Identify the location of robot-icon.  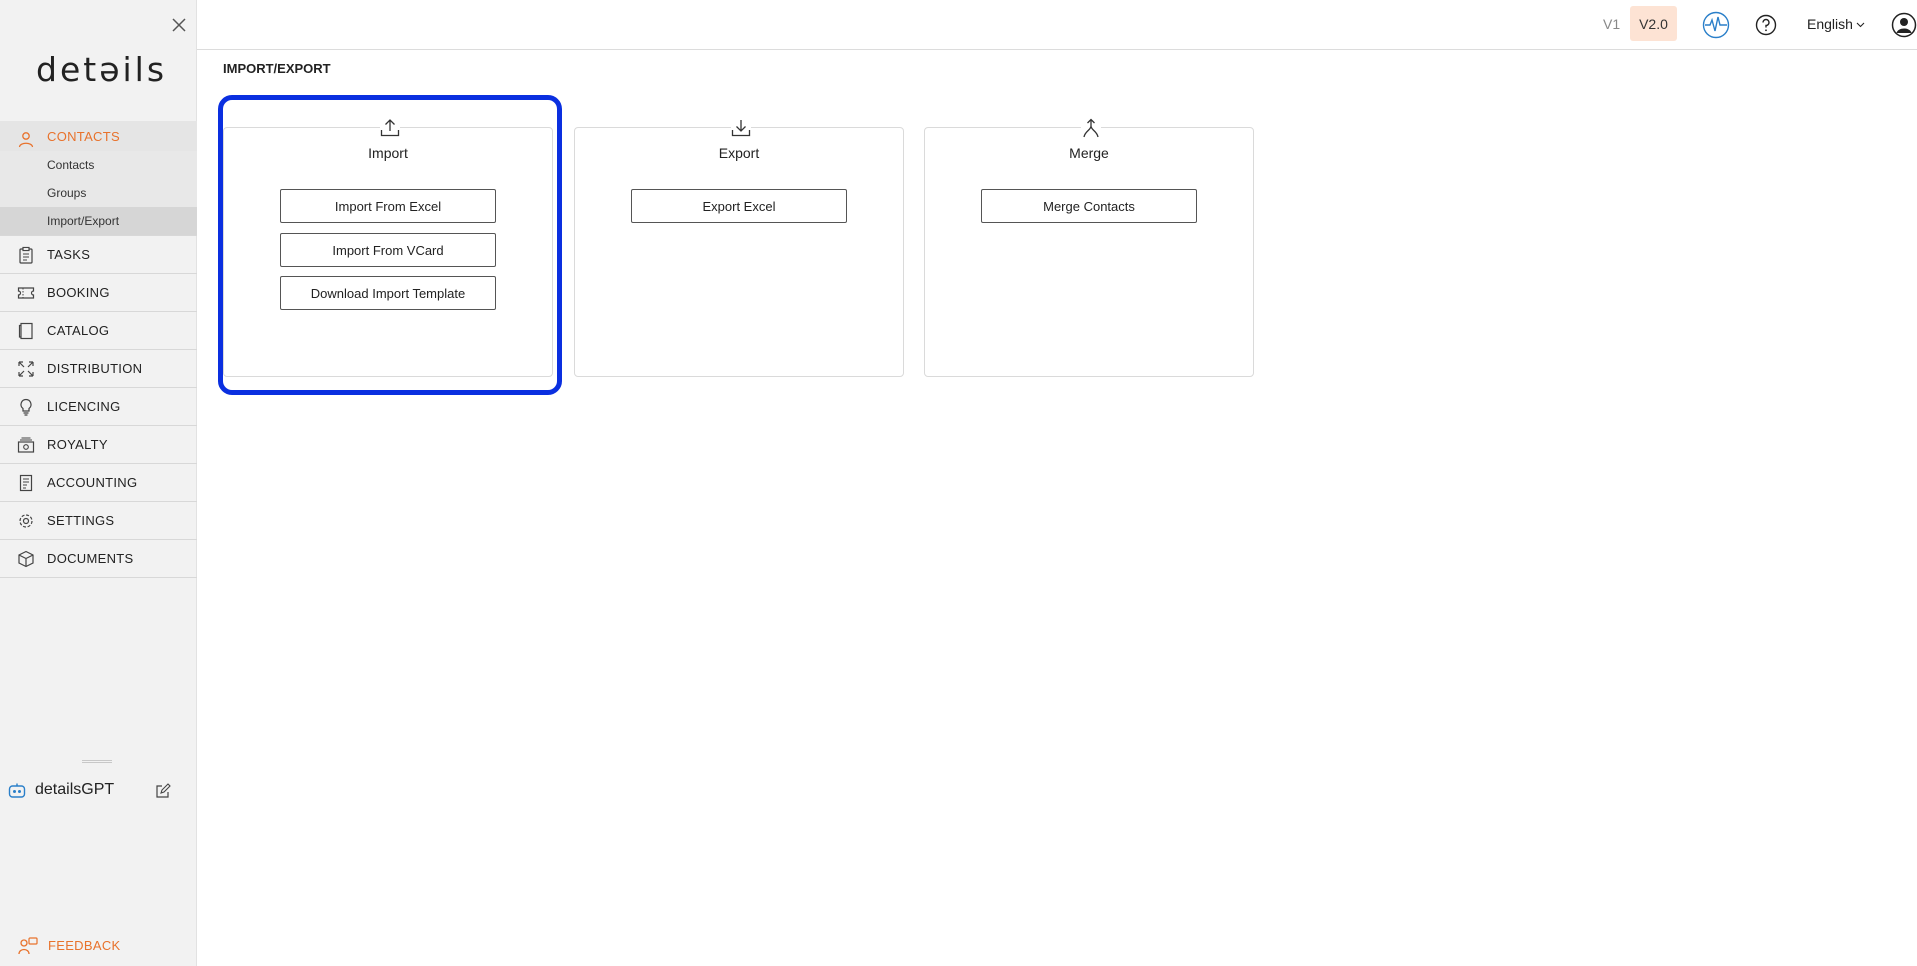
(17, 791).